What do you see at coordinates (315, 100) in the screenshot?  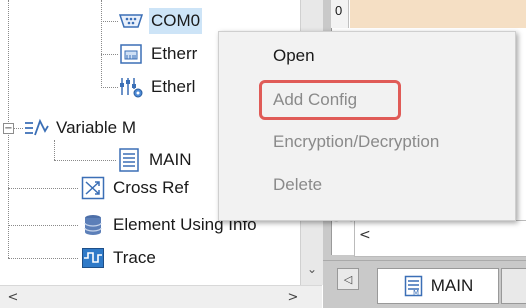 I see `menu-item-add-config: Add Config` at bounding box center [315, 100].